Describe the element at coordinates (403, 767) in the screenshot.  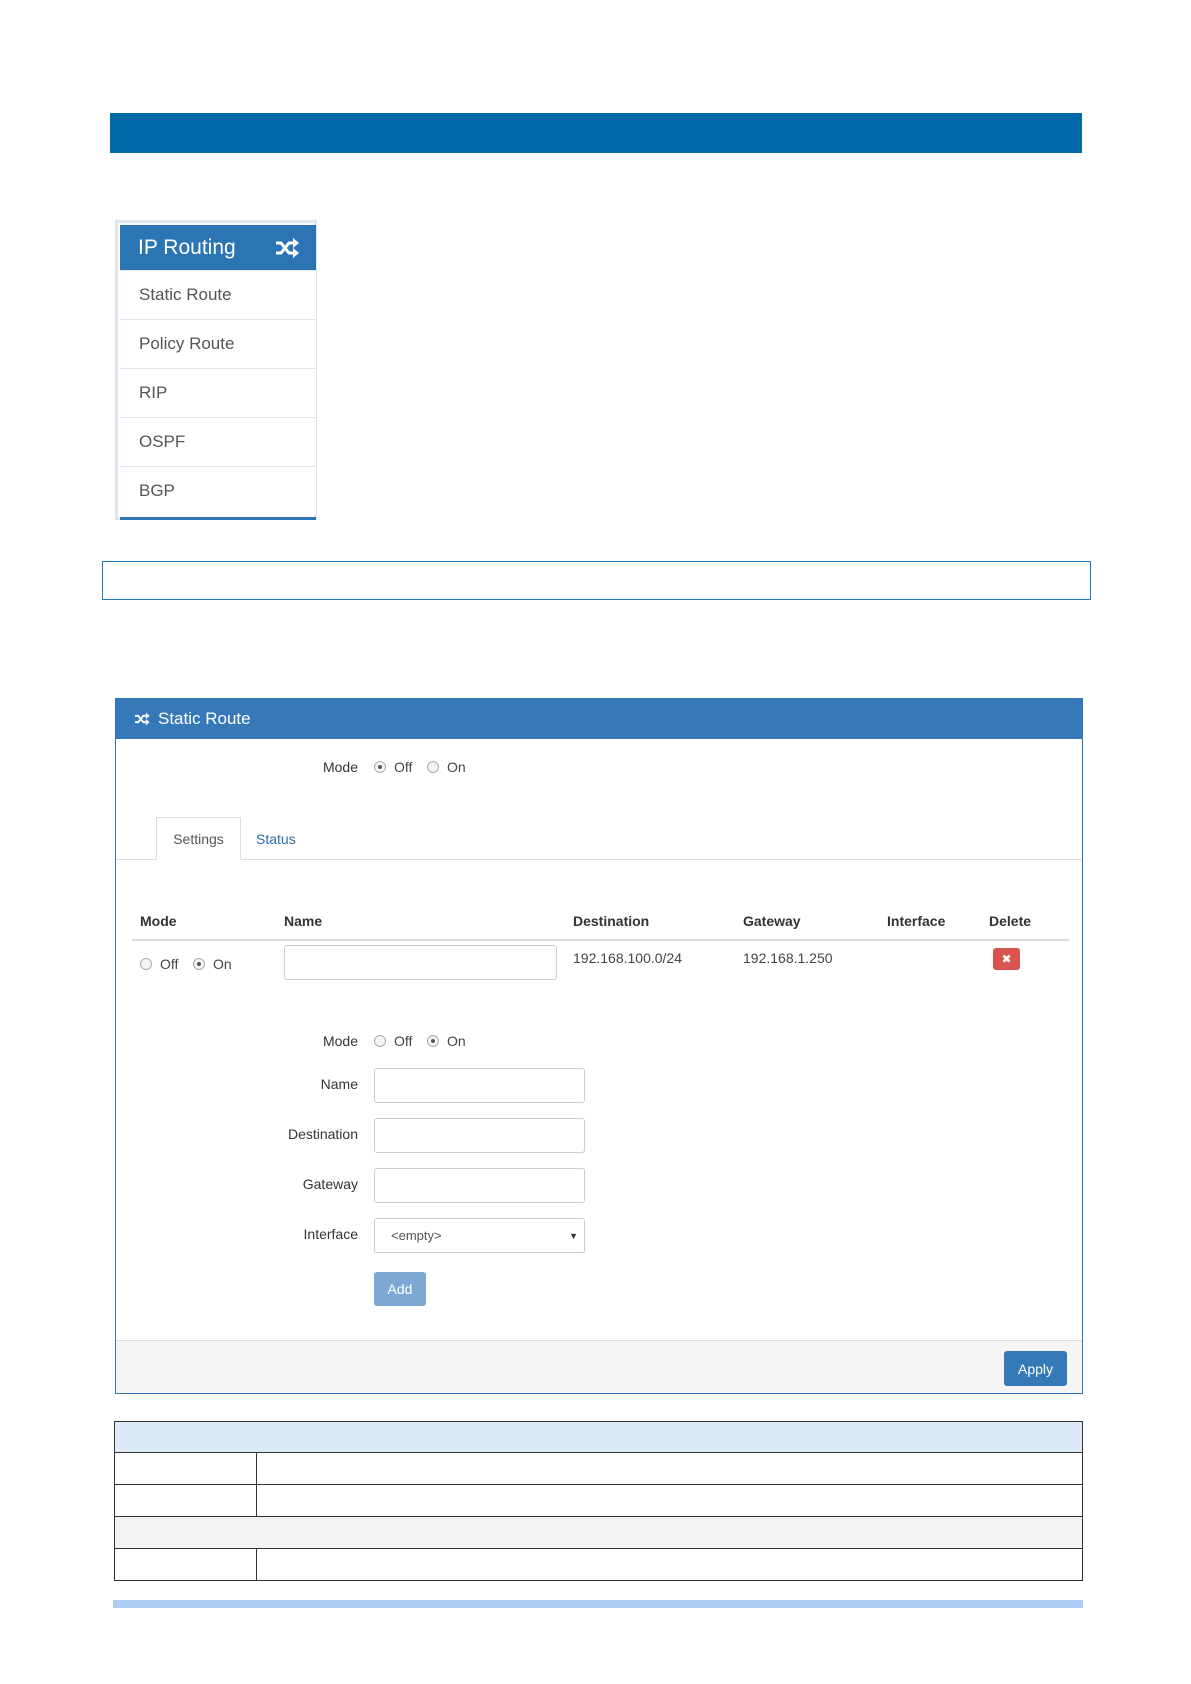
I see `mode-off-label: Off` at that location.